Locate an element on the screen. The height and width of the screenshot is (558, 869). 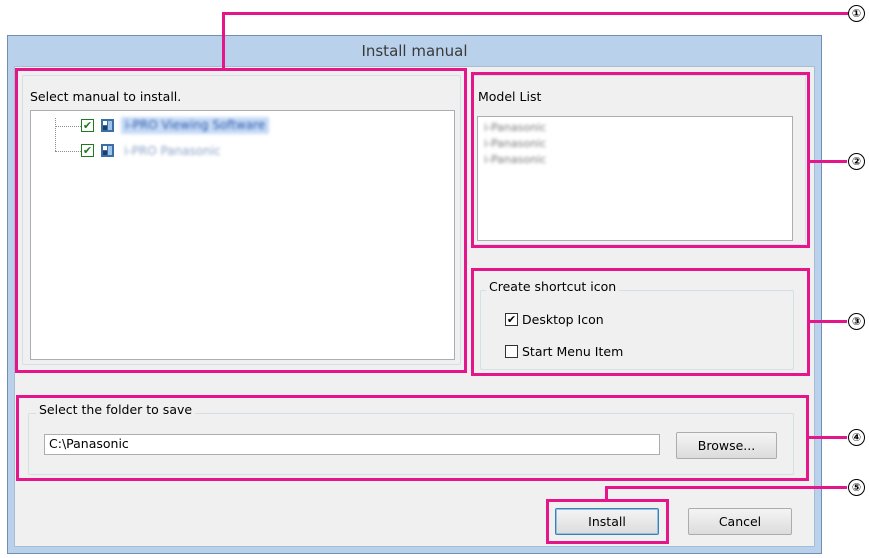
callout-2: ② is located at coordinates (856, 161).